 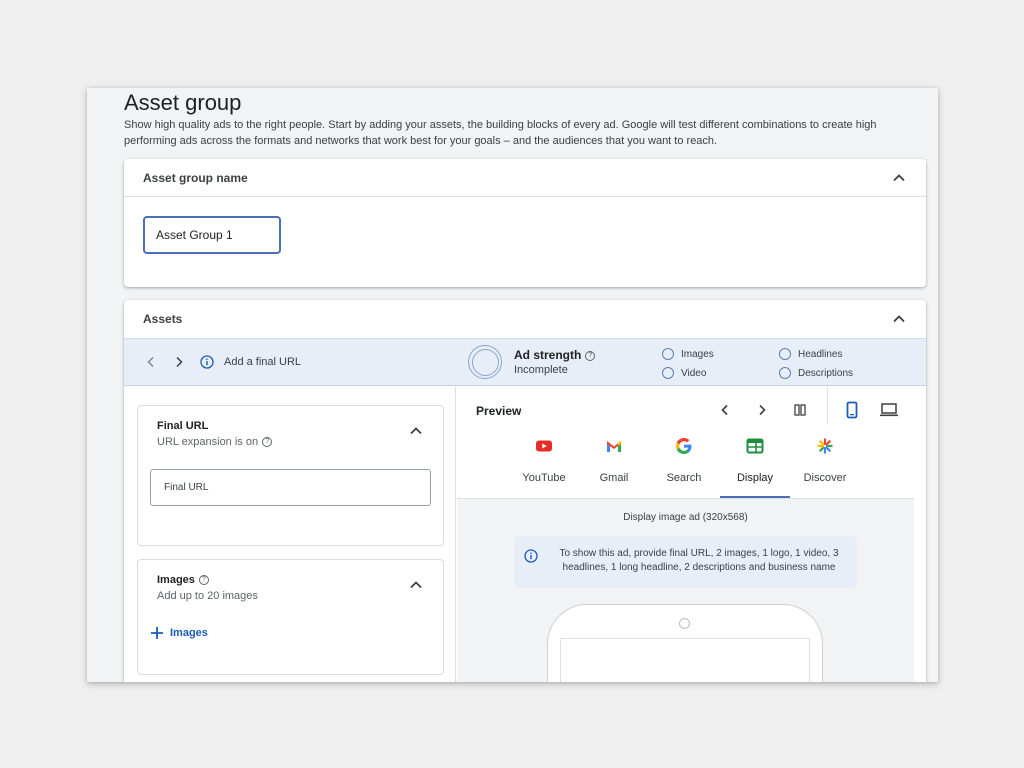 I want to click on phone-camera, so click(x=684, y=623).